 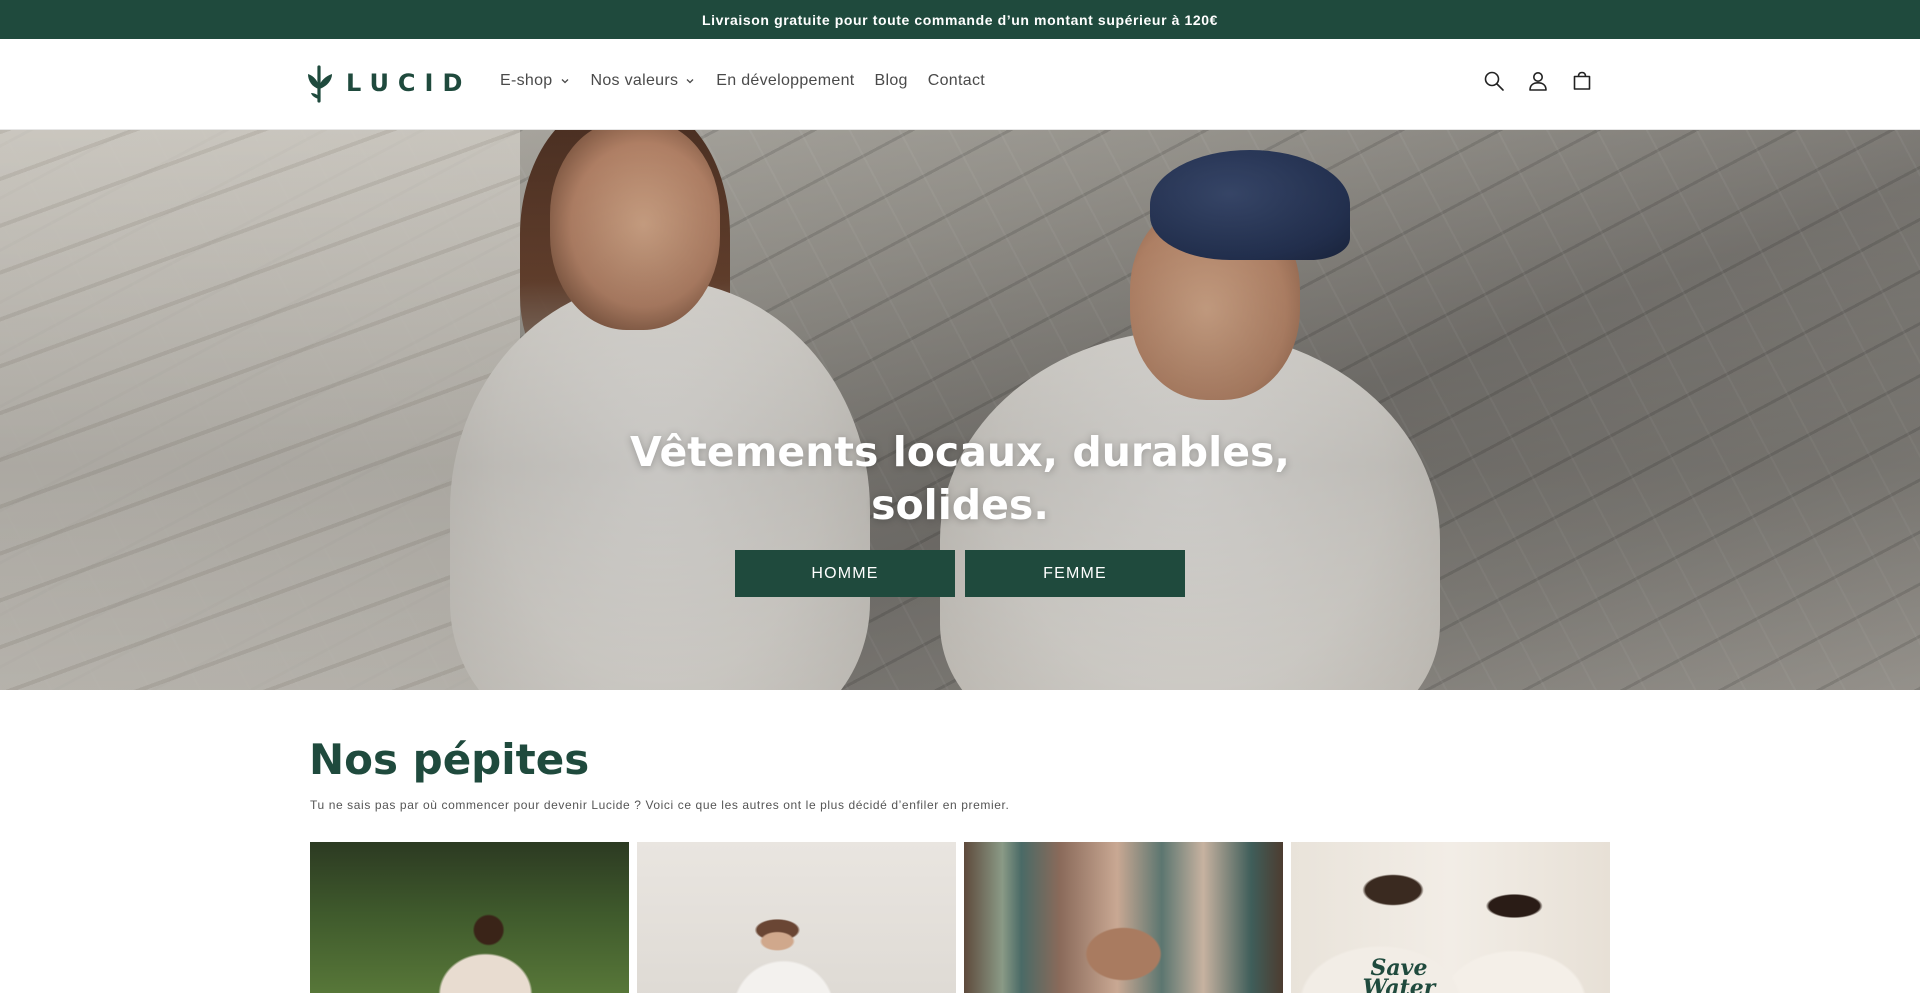 What do you see at coordinates (960, 917) in the screenshot?
I see `product-grid: Save Water` at bounding box center [960, 917].